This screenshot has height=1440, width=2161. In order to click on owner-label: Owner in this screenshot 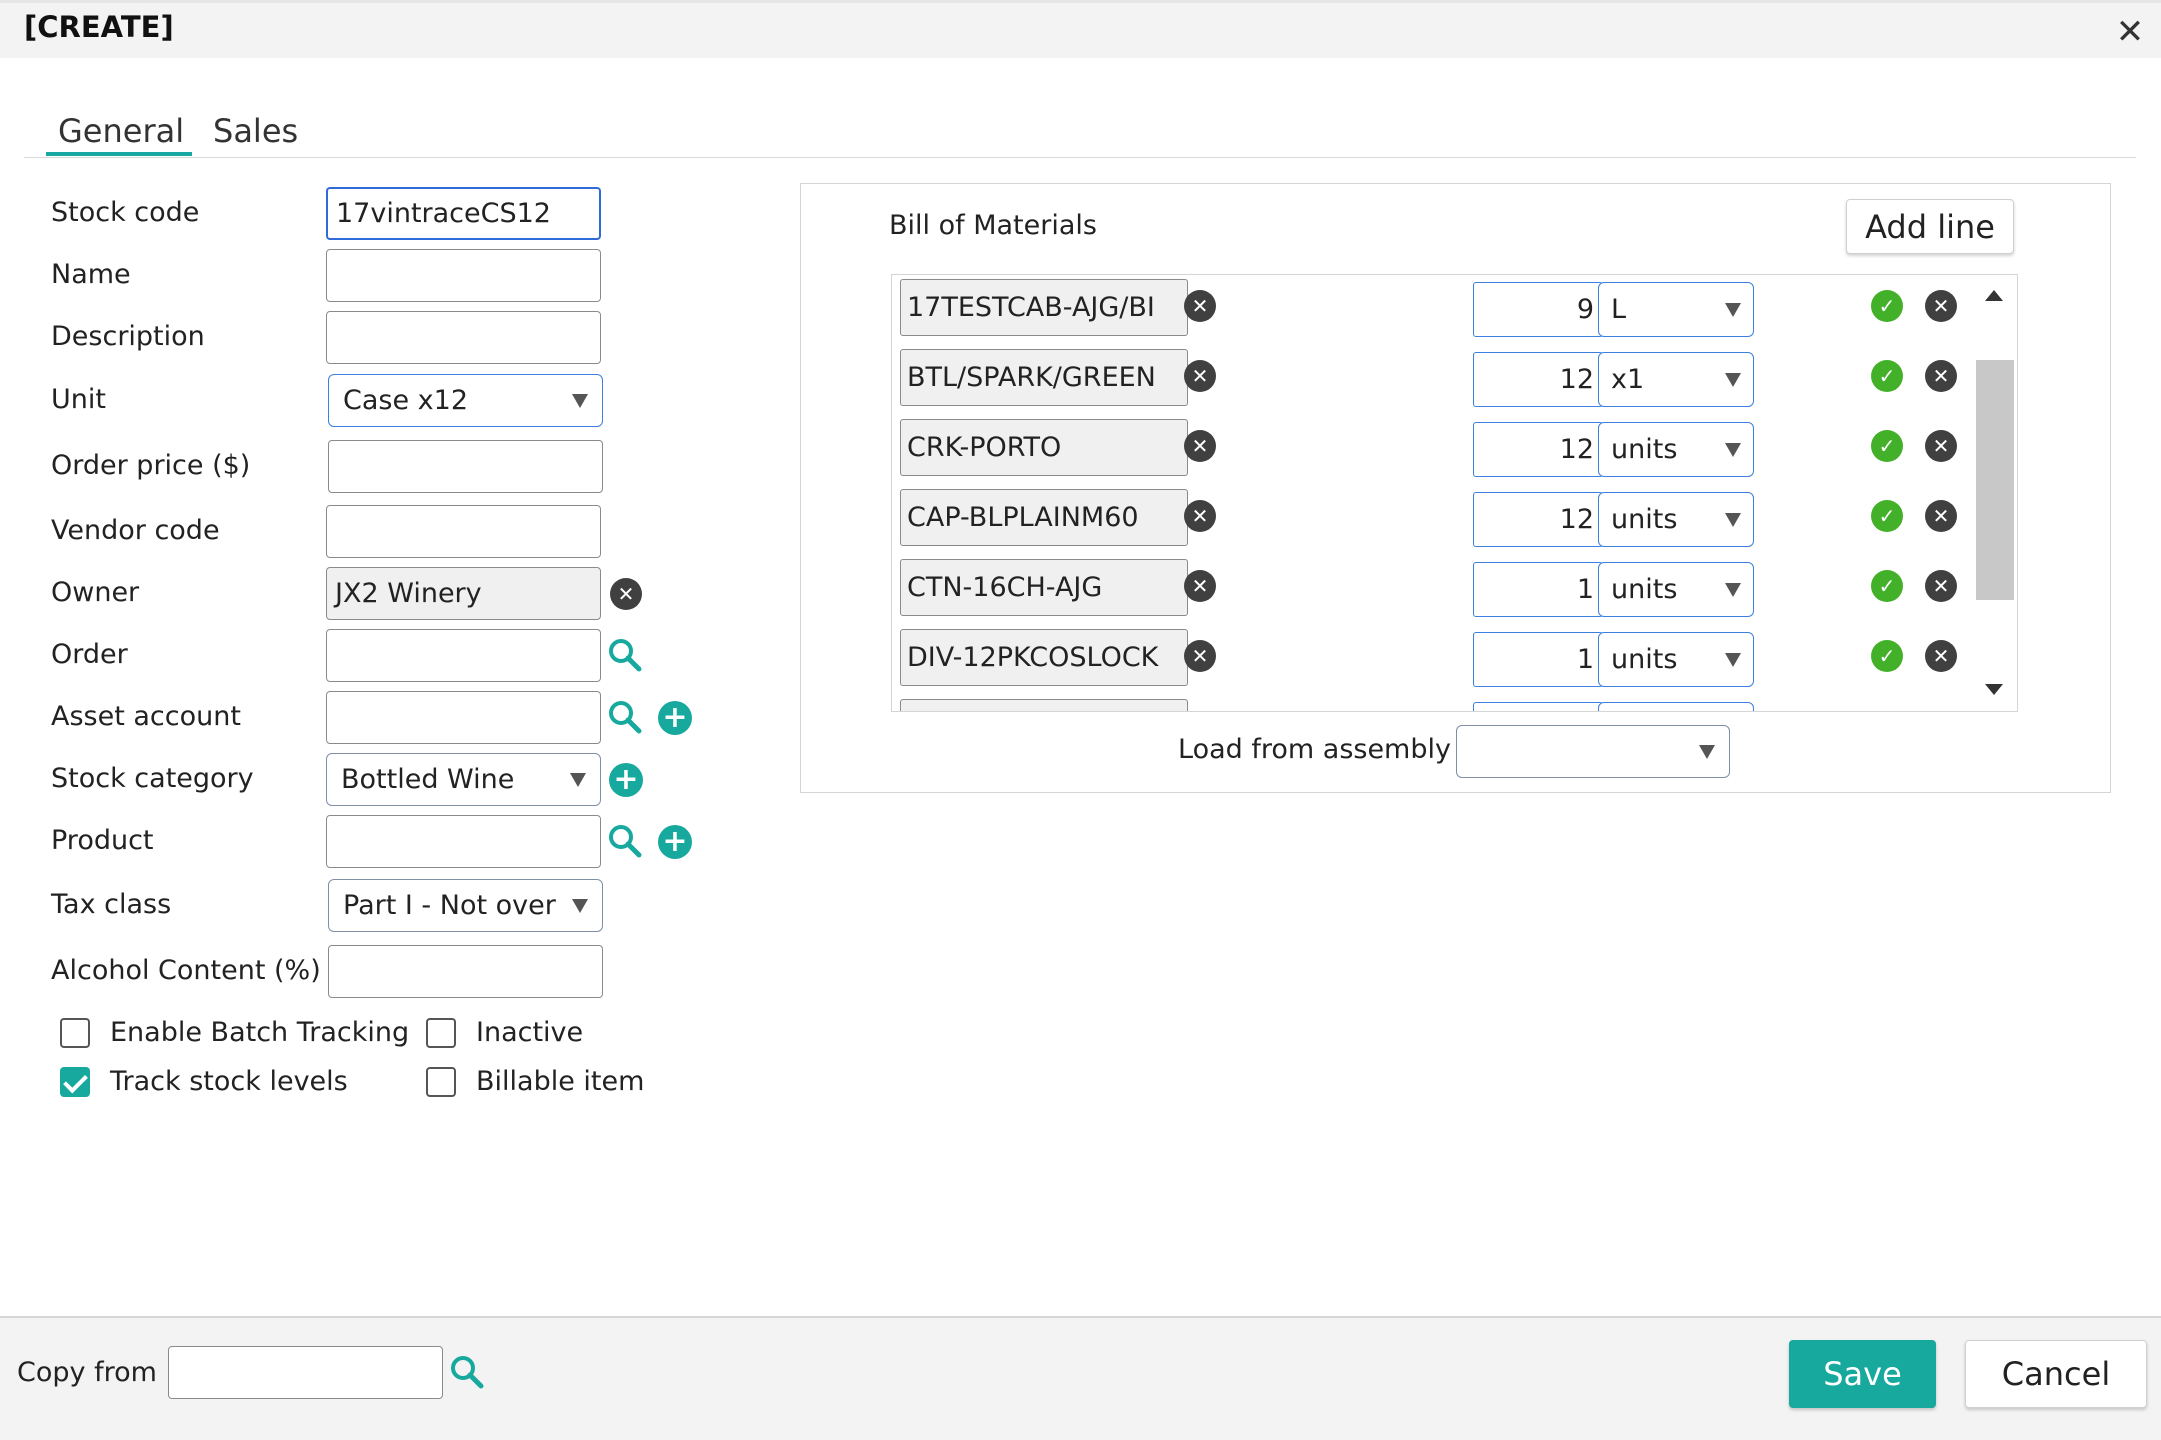, I will do `click(95, 592)`.